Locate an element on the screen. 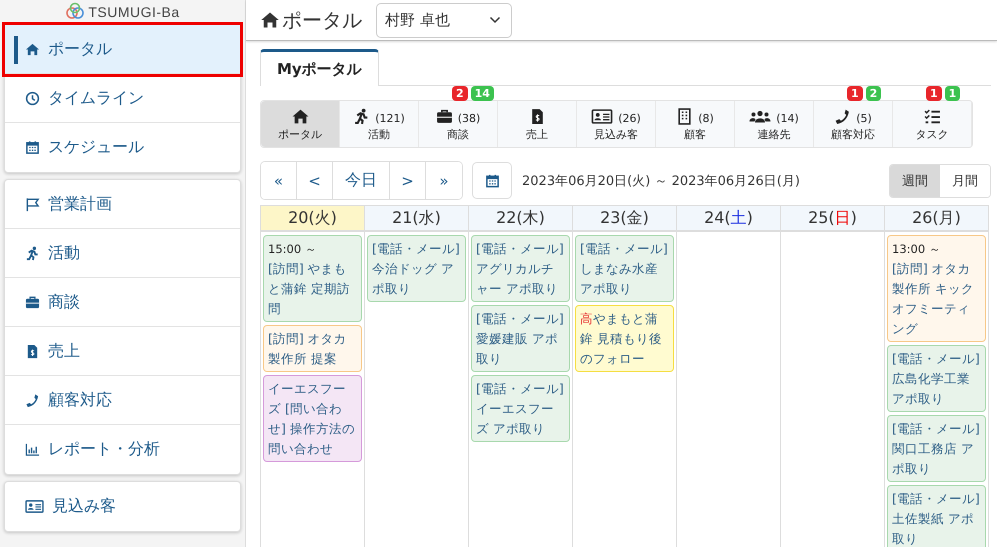 The width and height of the screenshot is (997, 547). user-select: 村野 卓也 is located at coordinates (444, 20).